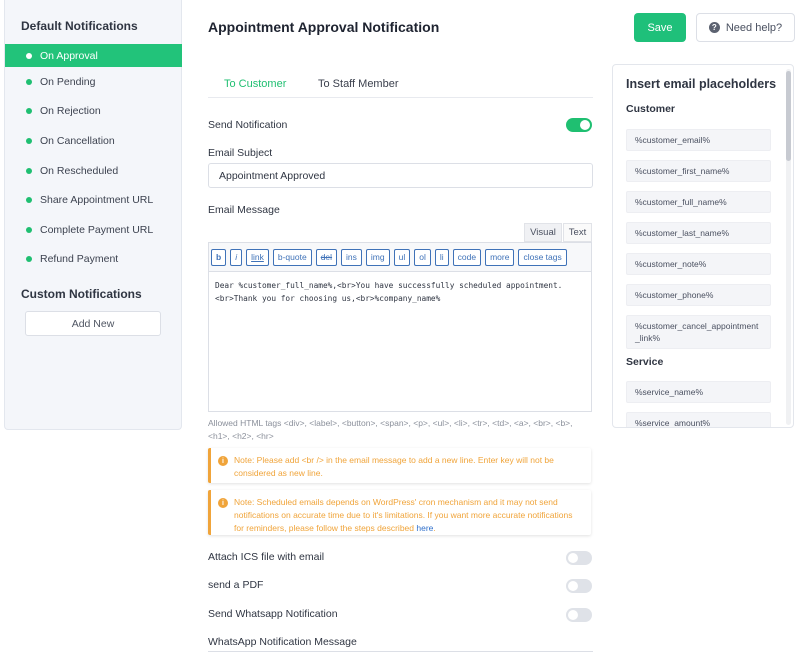  I want to click on ins-button: ins, so click(351, 257).